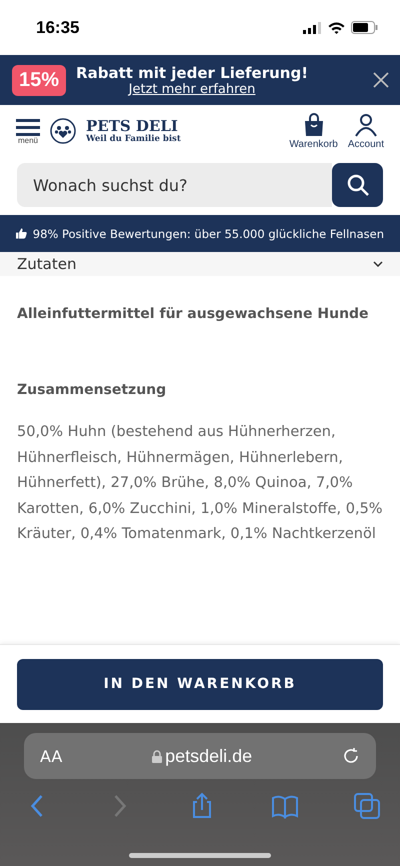 The width and height of the screenshot is (400, 866). What do you see at coordinates (364, 27) in the screenshot?
I see `battery-icon` at bounding box center [364, 27].